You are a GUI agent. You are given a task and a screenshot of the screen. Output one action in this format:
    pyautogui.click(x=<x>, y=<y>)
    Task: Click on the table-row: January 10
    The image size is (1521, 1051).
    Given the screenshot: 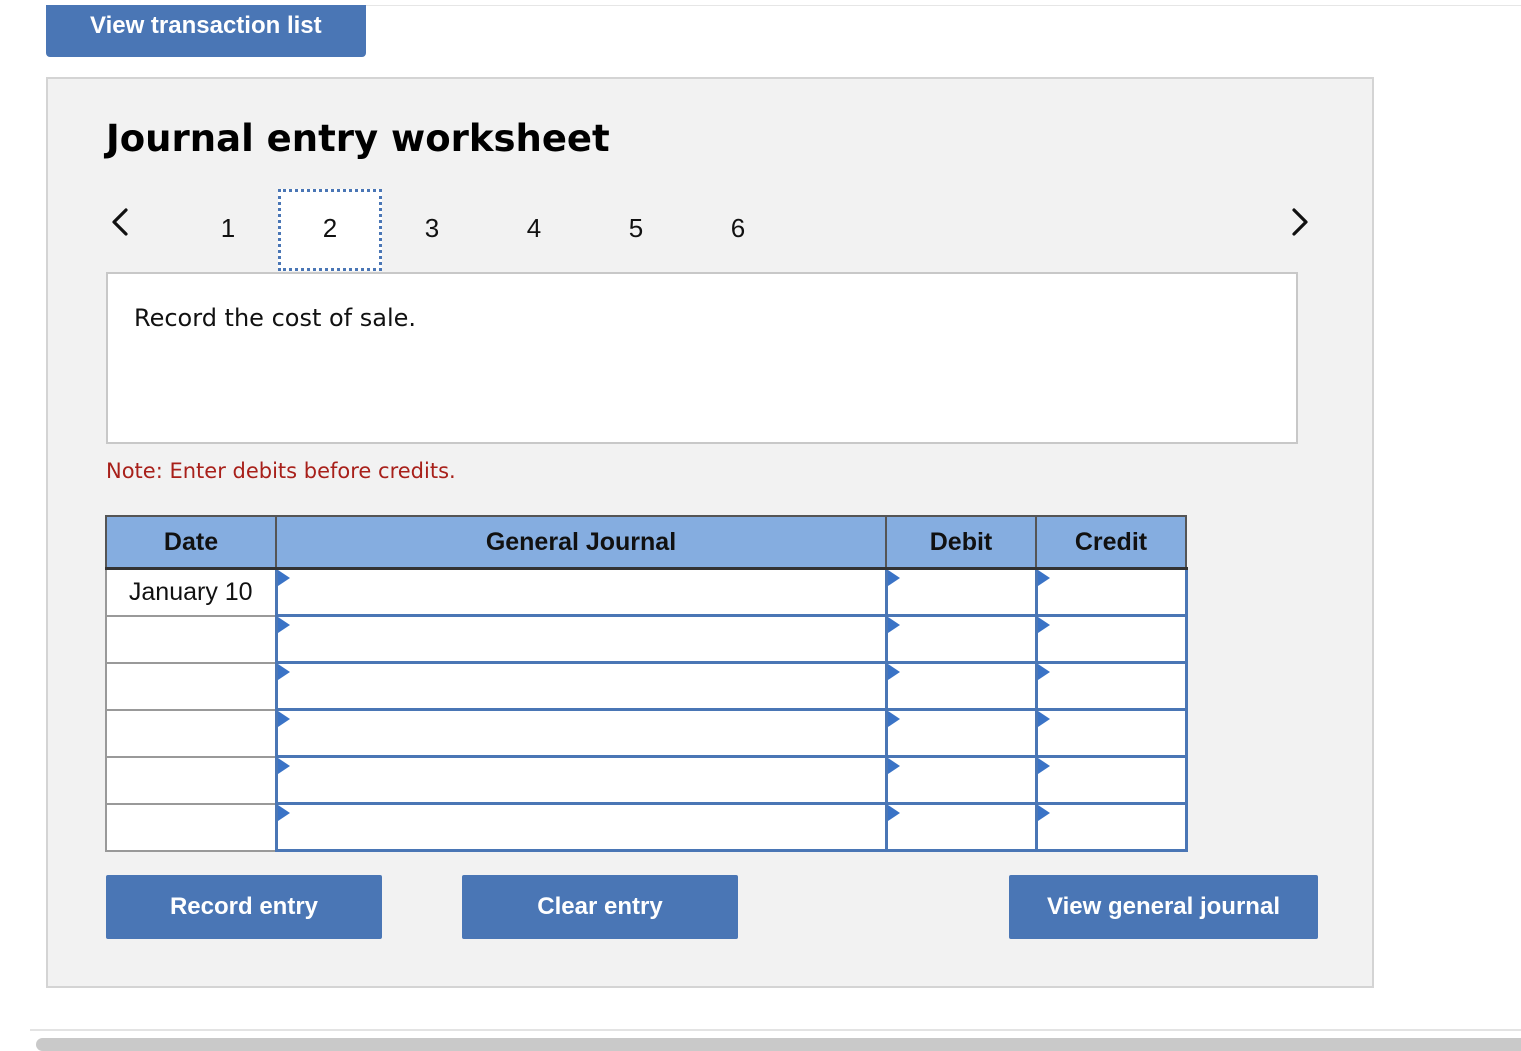 What is the action you would take?
    pyautogui.click(x=646, y=592)
    